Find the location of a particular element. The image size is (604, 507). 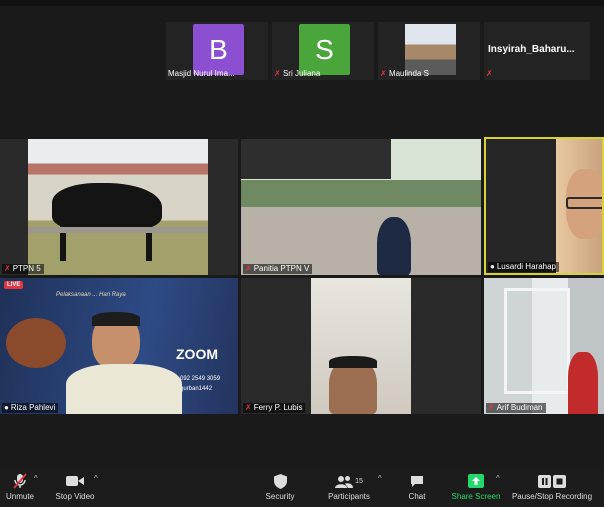

share-screen-icon is located at coordinates (476, 481).